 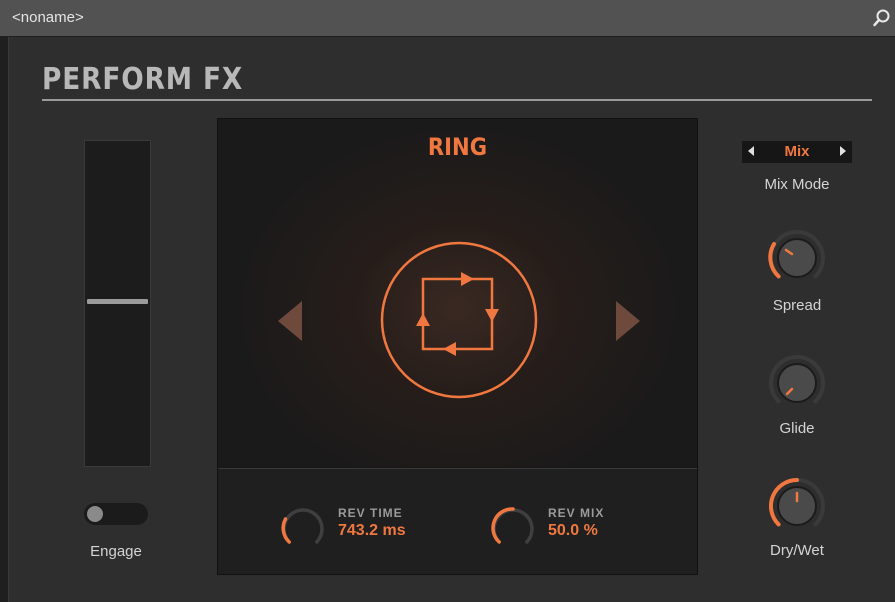 I want to click on panel-title: PERFORM FX, so click(x=143, y=79).